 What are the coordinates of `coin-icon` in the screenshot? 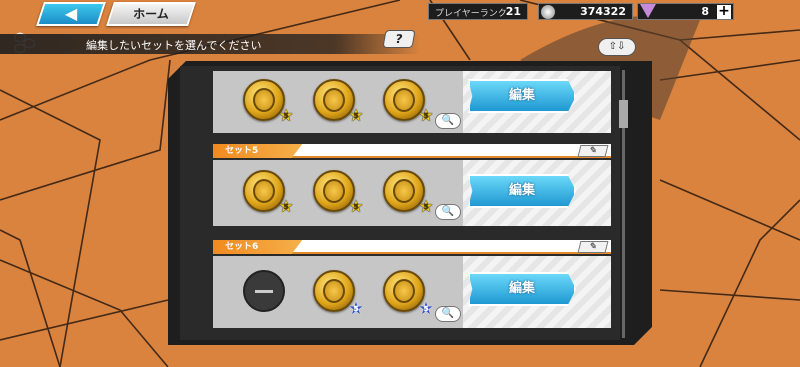 It's located at (548, 12).